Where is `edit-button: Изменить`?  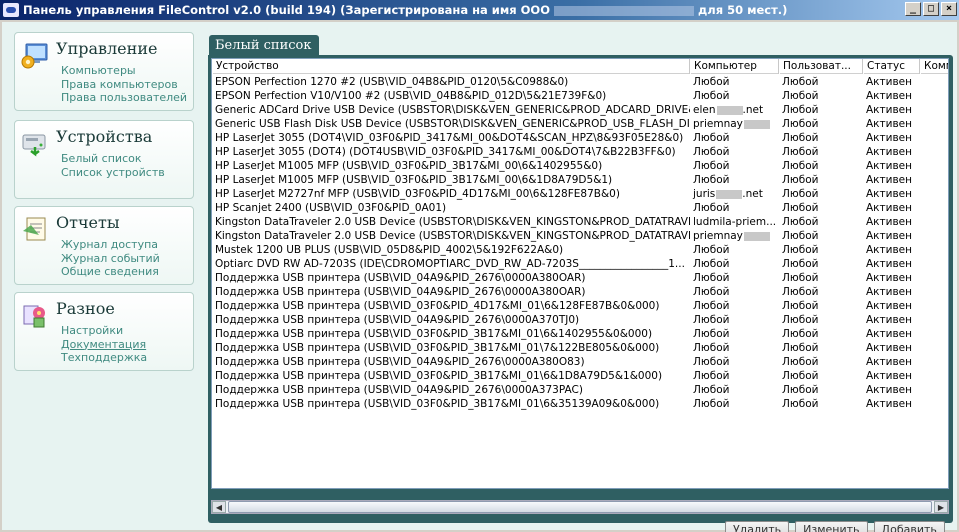 edit-button: Изменить is located at coordinates (831, 526).